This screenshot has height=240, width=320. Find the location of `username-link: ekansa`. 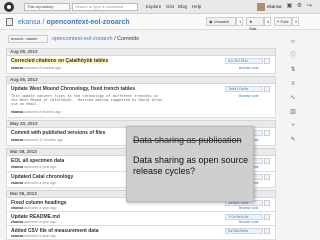

username-link: ekansa is located at coordinates (274, 7).